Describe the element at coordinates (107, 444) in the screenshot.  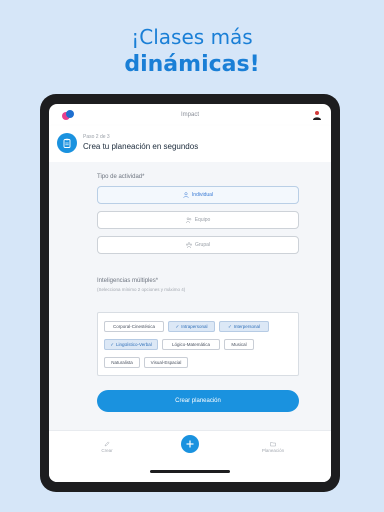
I see `pencil-icon` at that location.